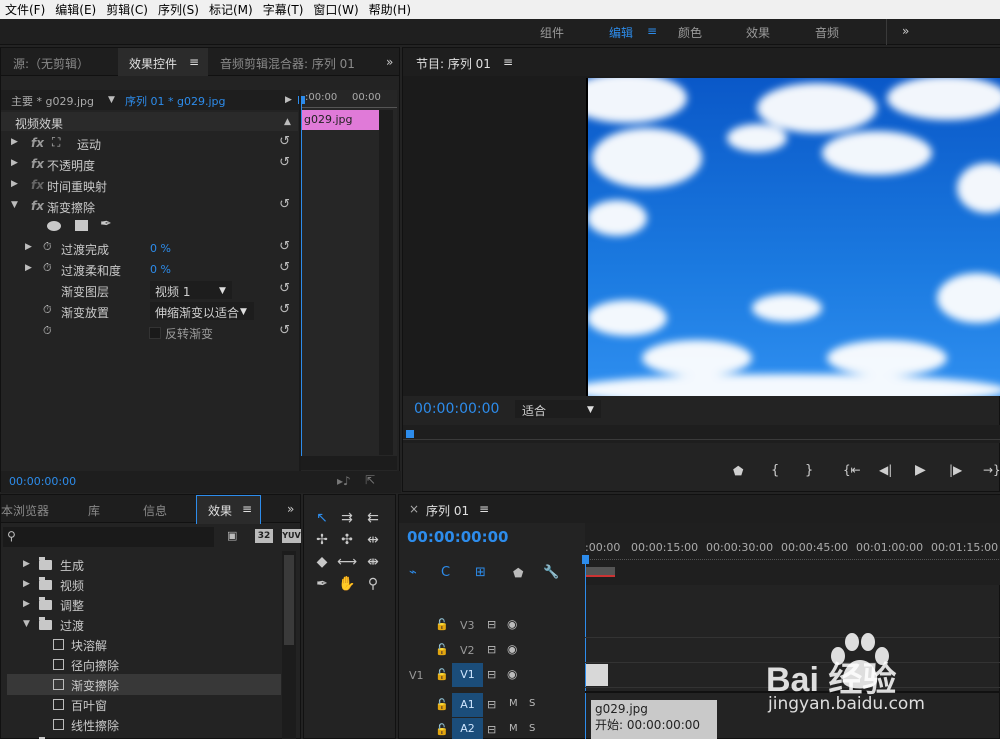 Image resolution: width=1000 pixels, height=739 pixels. Describe the element at coordinates (25, 9) in the screenshot. I see `menu-file: 文件(F)` at that location.